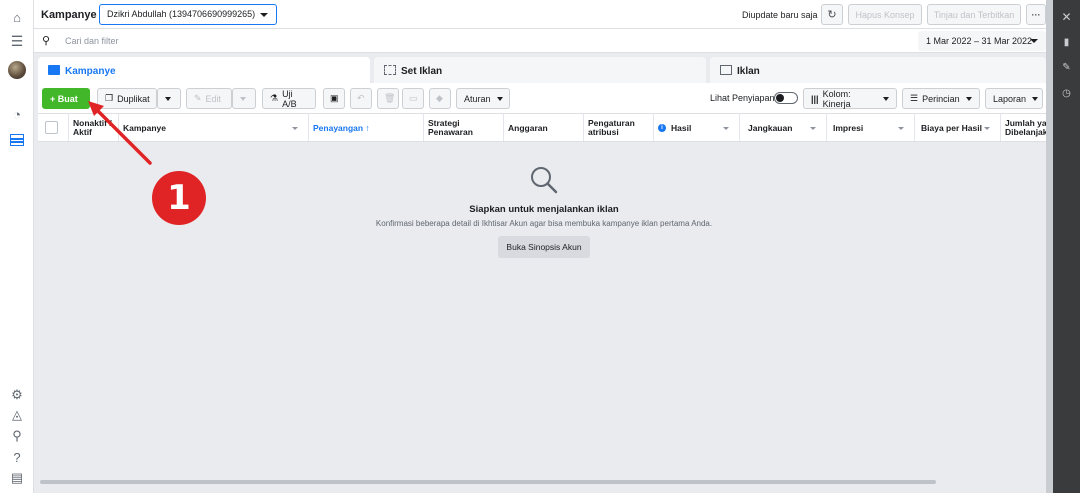 This screenshot has width=1080, height=493. I want to click on column-delivery: Penayangan ↑, so click(366, 127).